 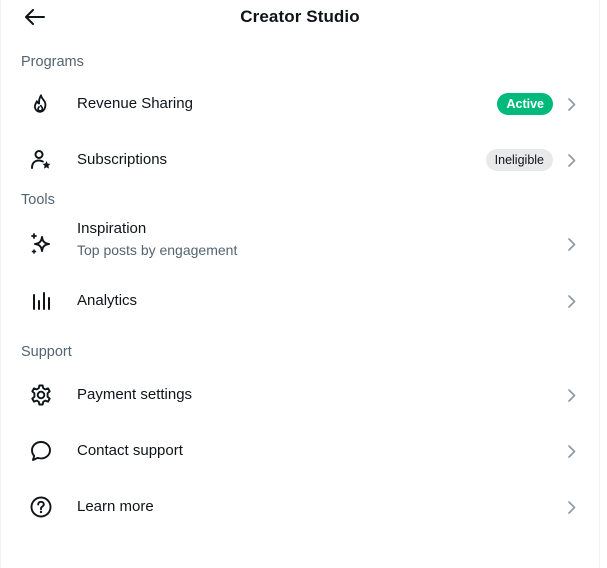 What do you see at coordinates (112, 228) in the screenshot?
I see `menu-item-label: Inspiration` at bounding box center [112, 228].